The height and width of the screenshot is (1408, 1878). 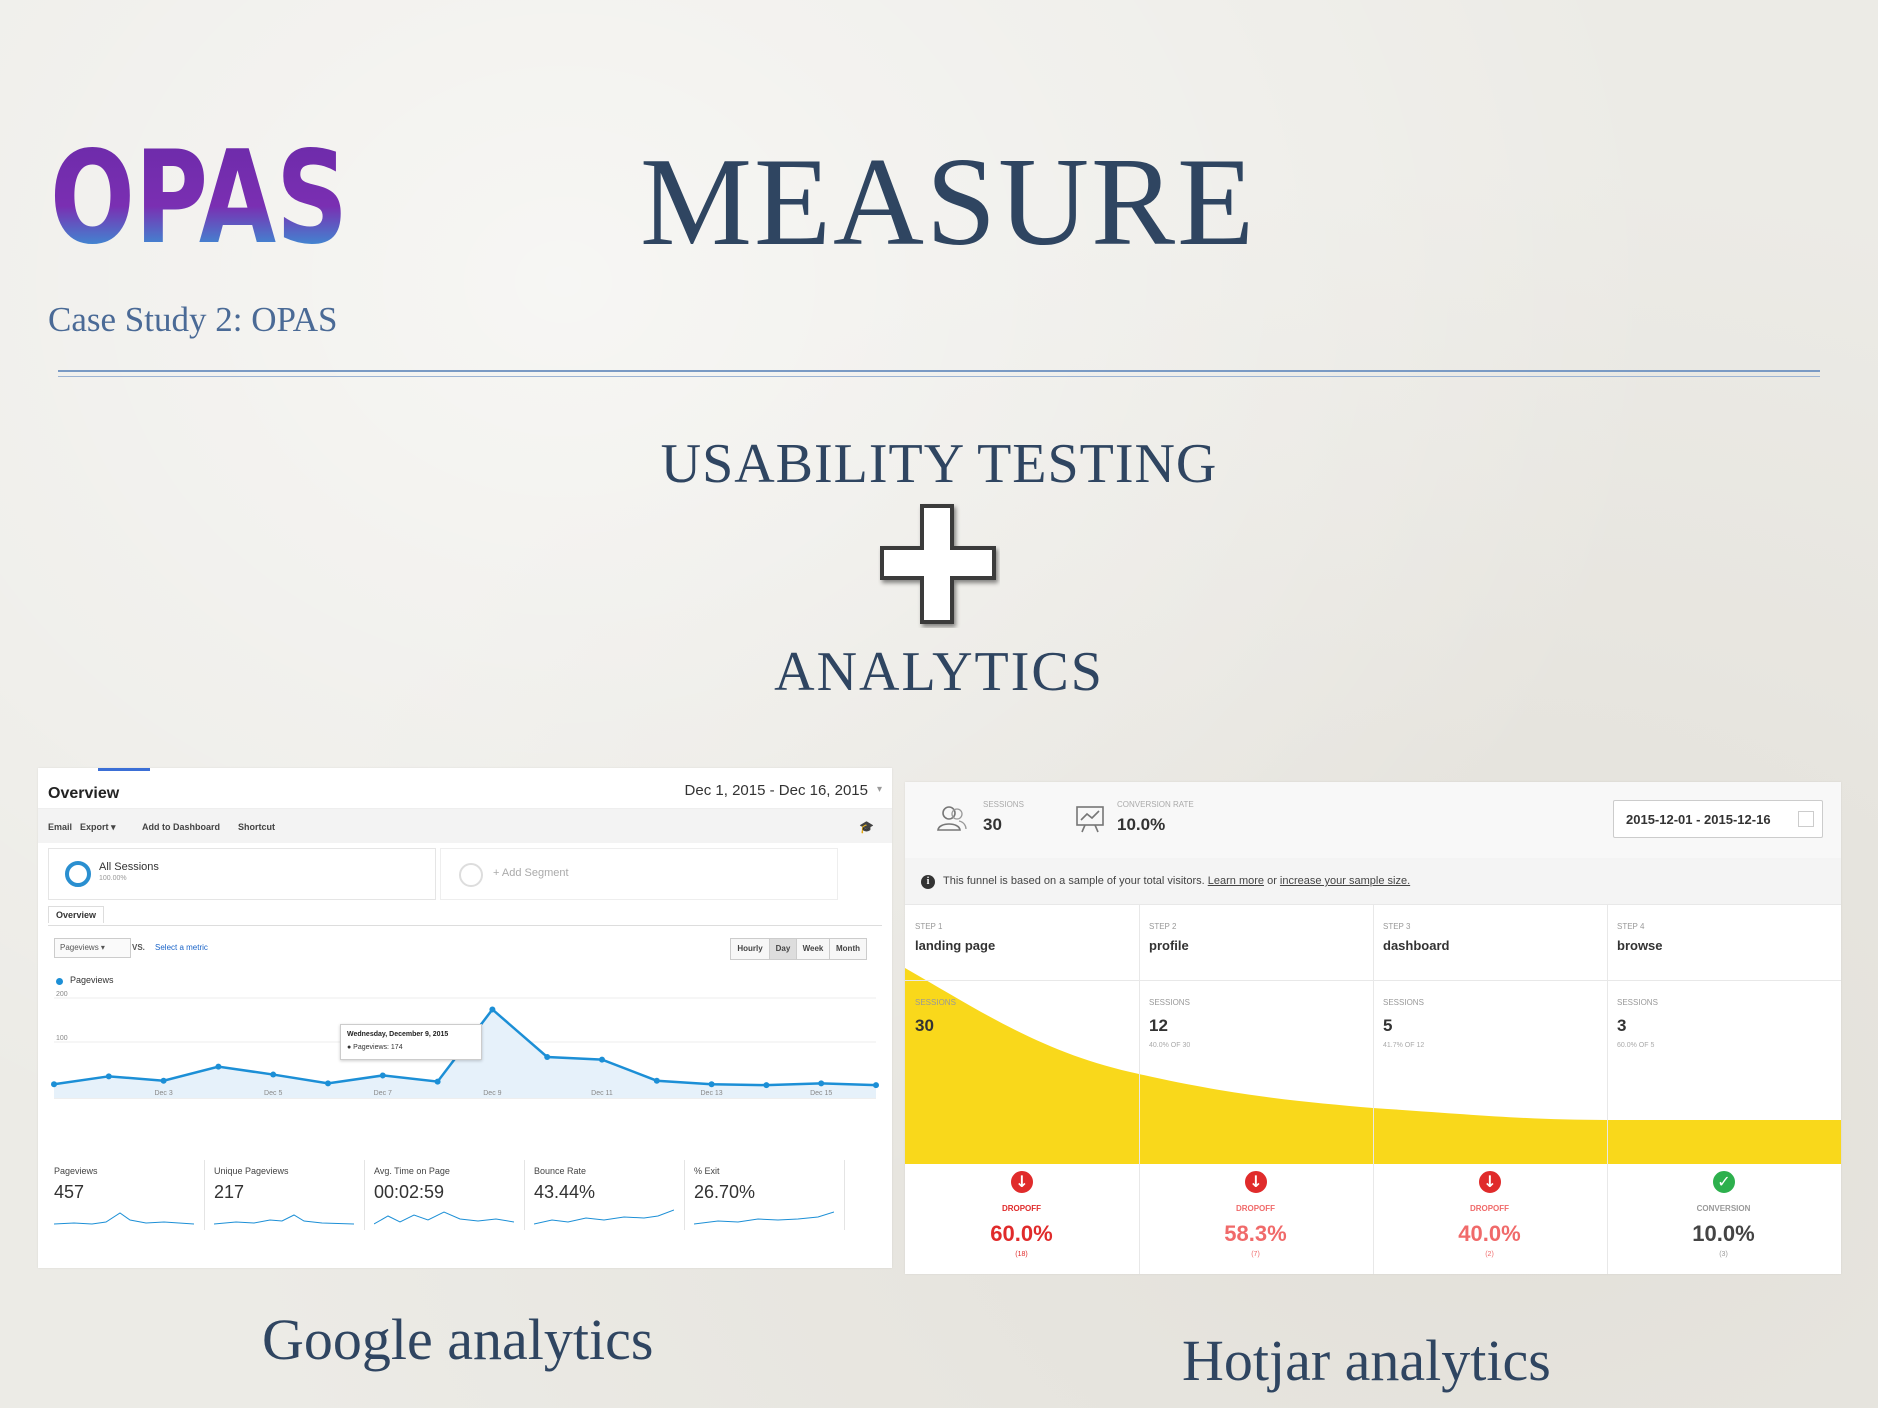 I want to click on ga-metric-select: Pageviews ▾, so click(x=92, y=948).